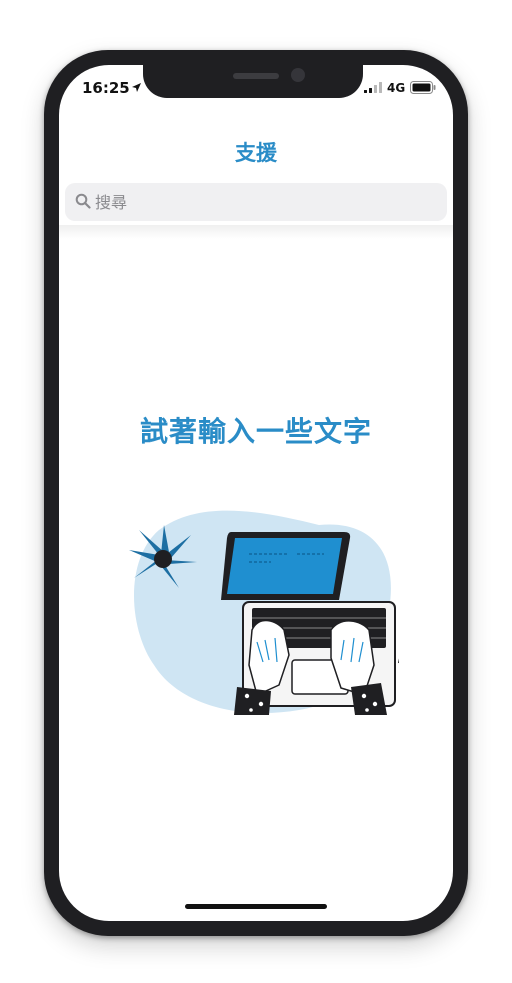 Image resolution: width=512 pixels, height=983 pixels. Describe the element at coordinates (396, 88) in the screenshot. I see `network-type: 4G` at that location.